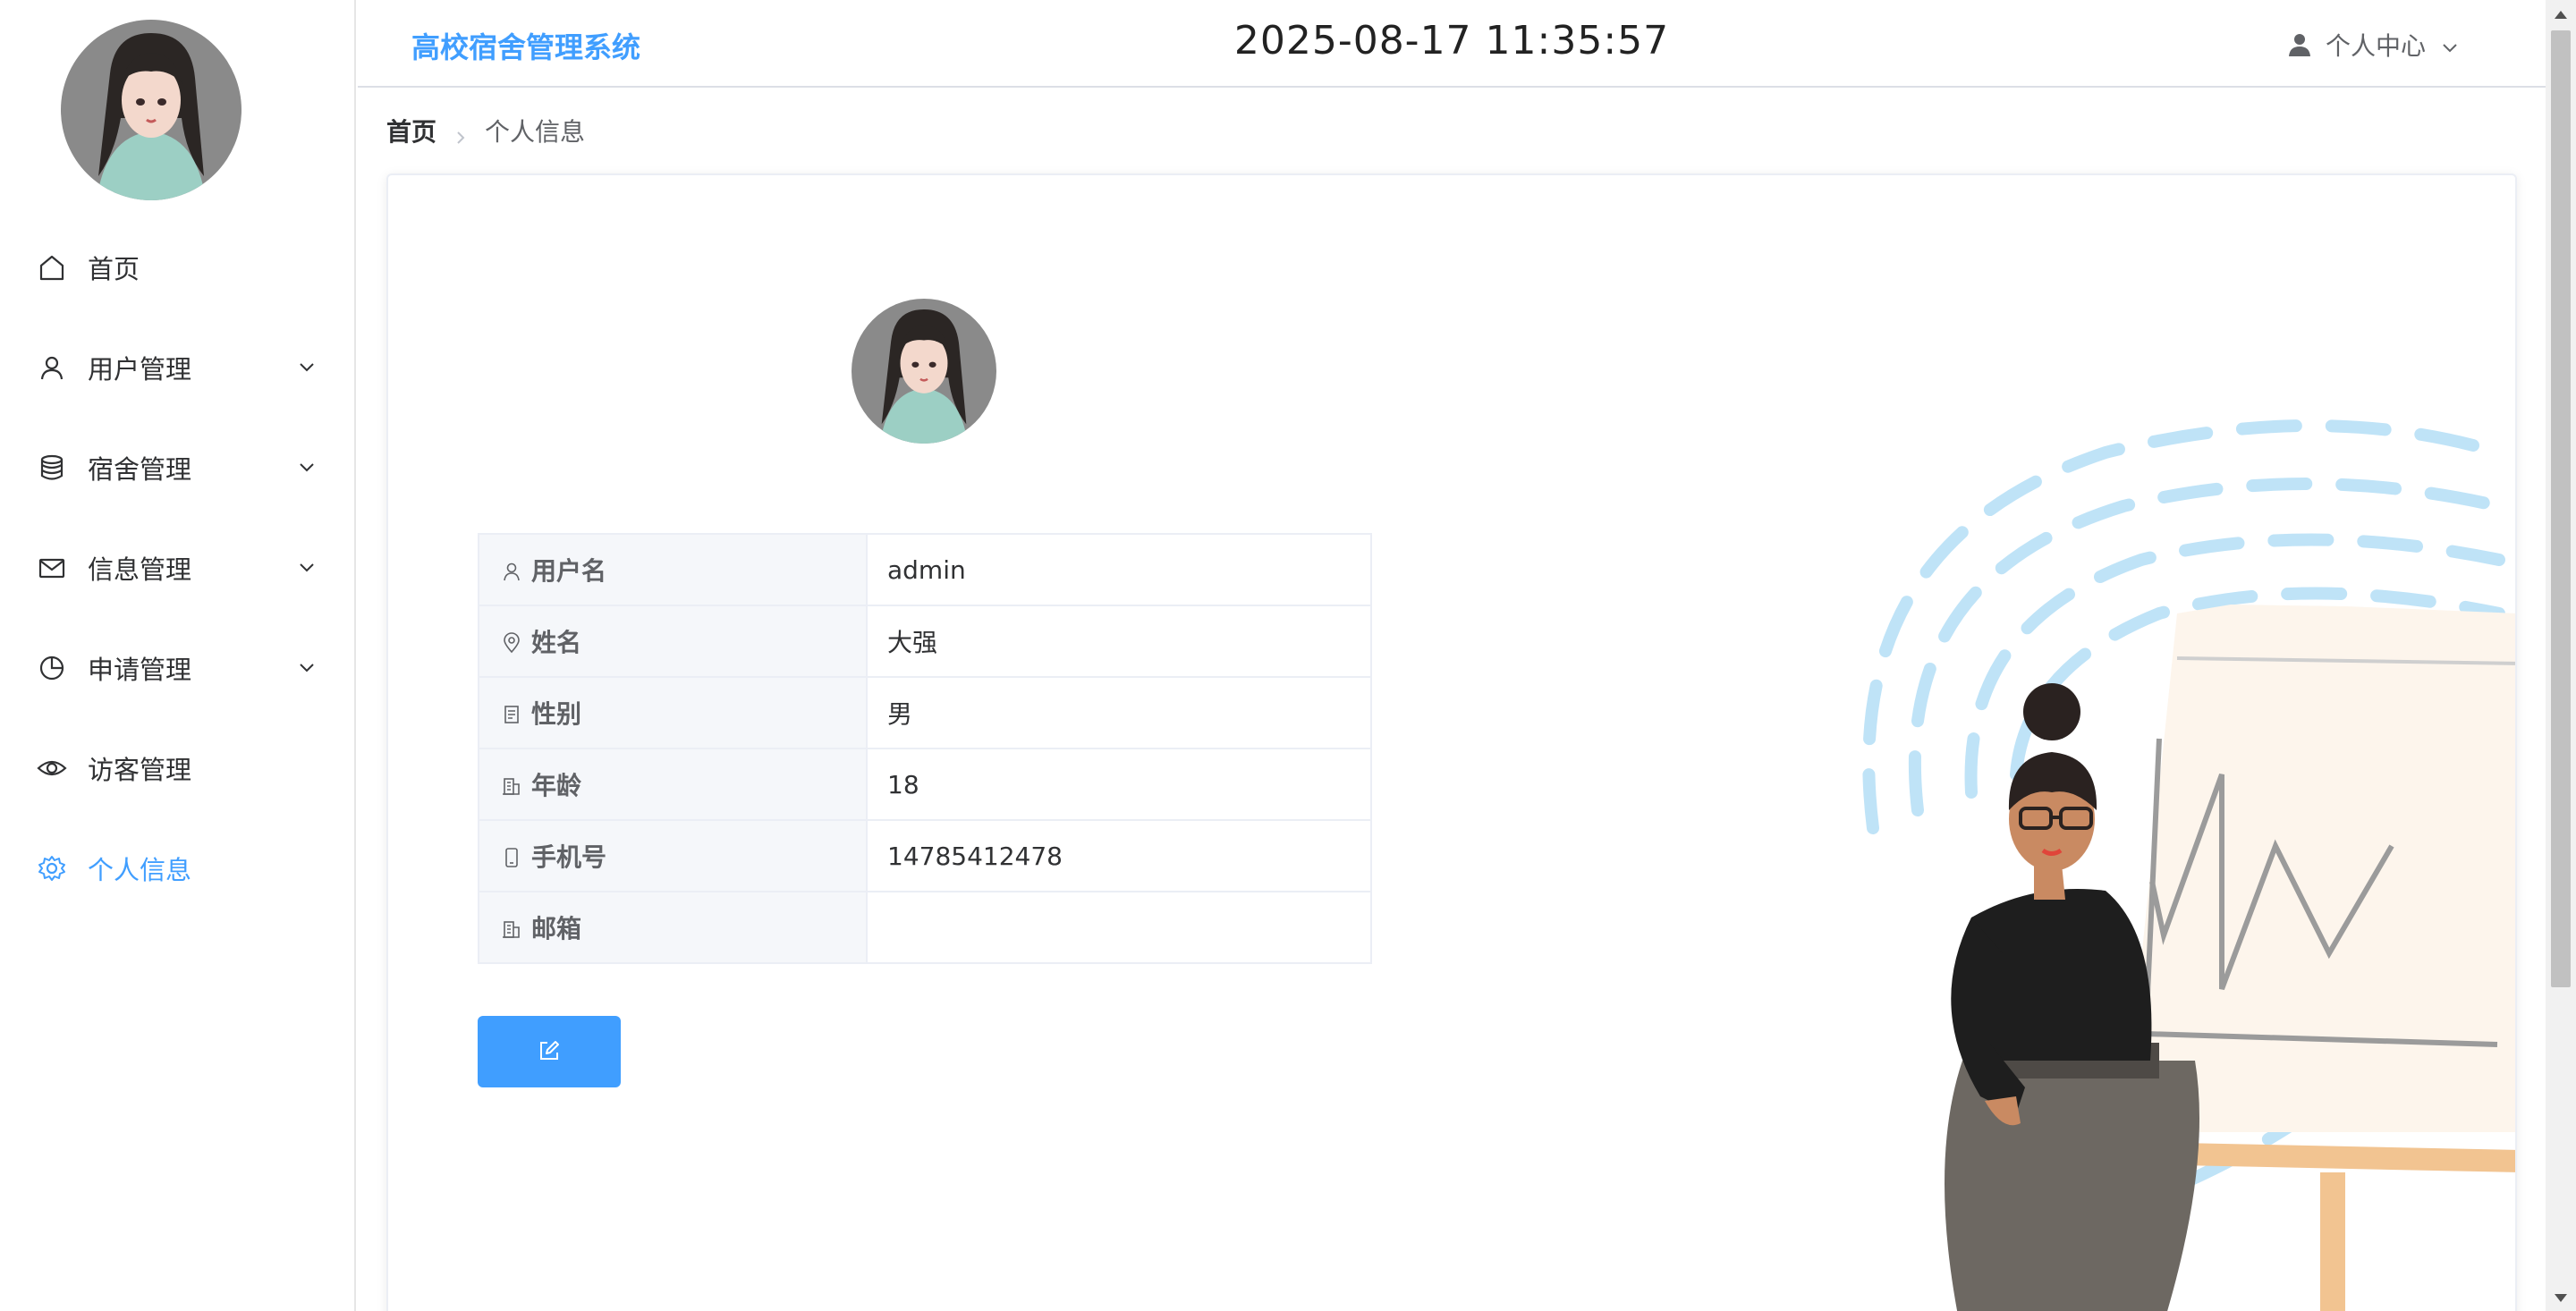 The image size is (2576, 1311). What do you see at coordinates (114, 269) in the screenshot?
I see `sidebar-item-label: 首页` at bounding box center [114, 269].